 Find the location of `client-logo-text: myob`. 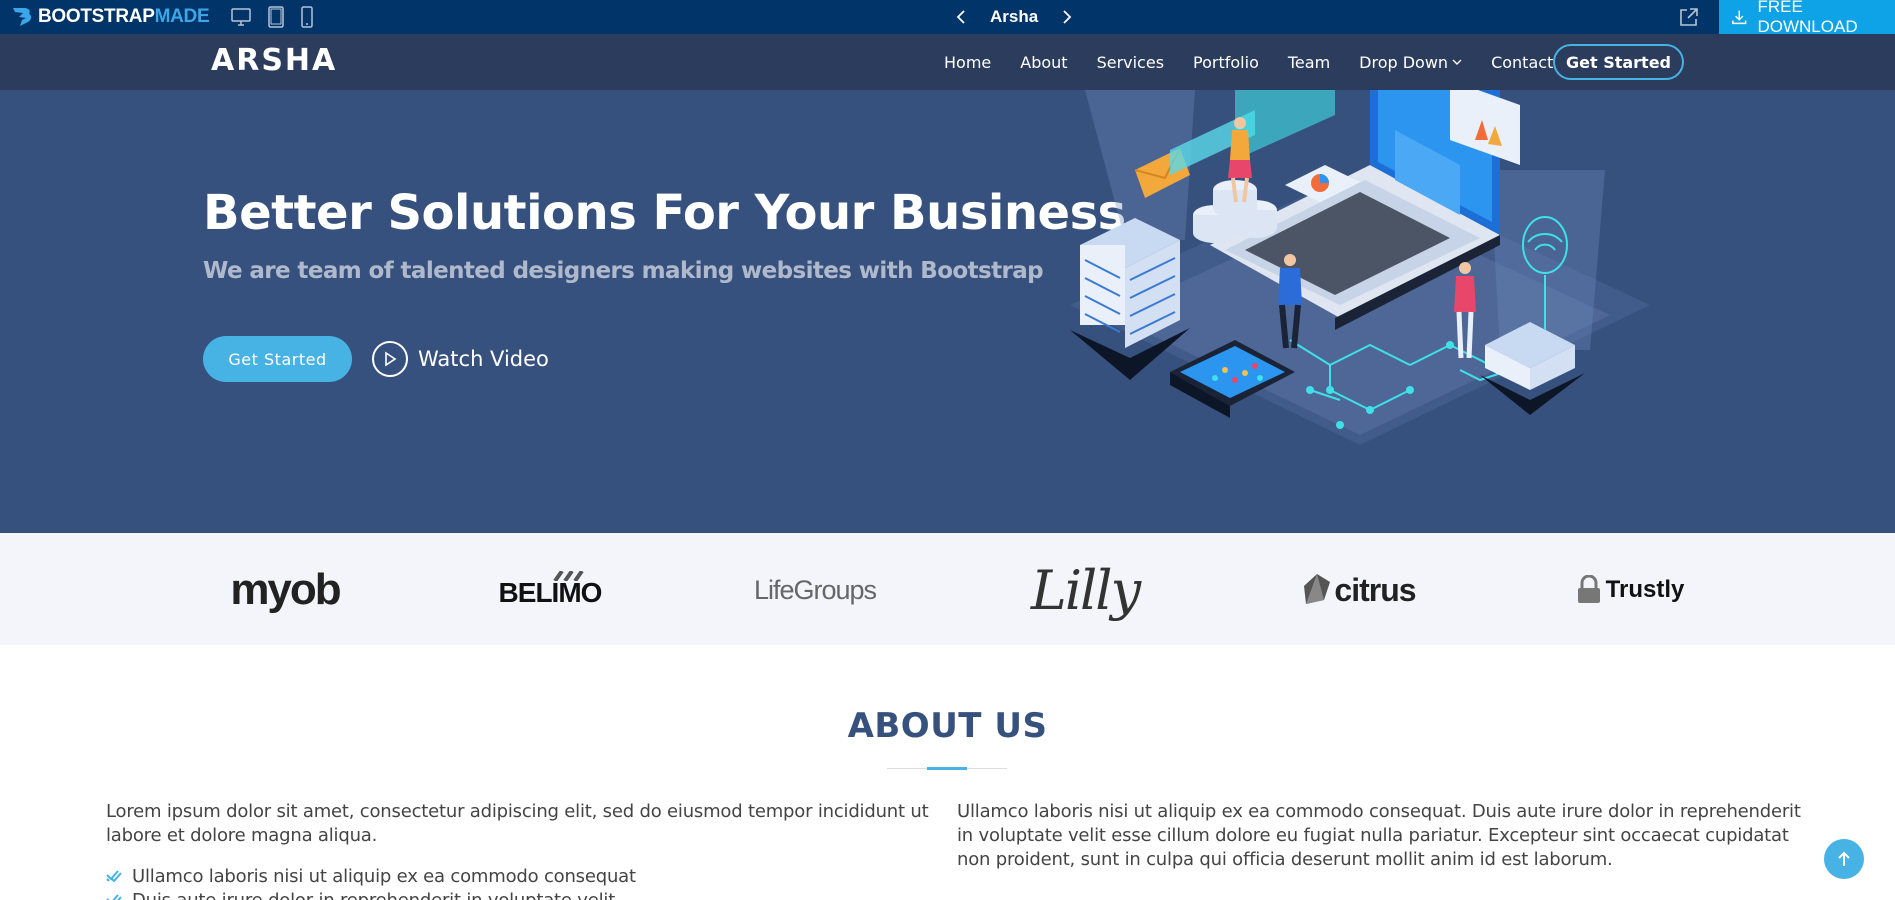

client-logo-text: myob is located at coordinates (285, 589).